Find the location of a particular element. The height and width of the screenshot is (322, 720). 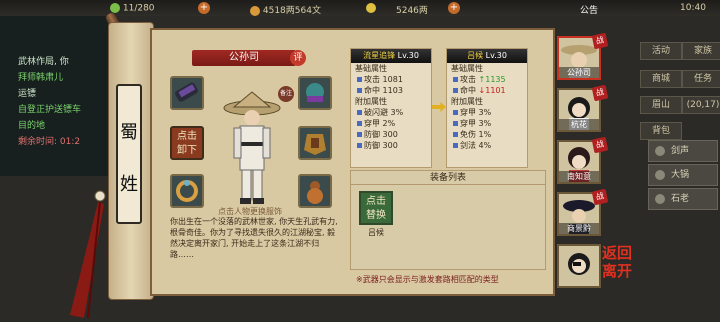

quest-tracker: 武林作局, 你 拜师韩肃儿 运镖 自登正护送镖车 目的地 剩余时间: 01:2 is located at coordinates (56, 96).